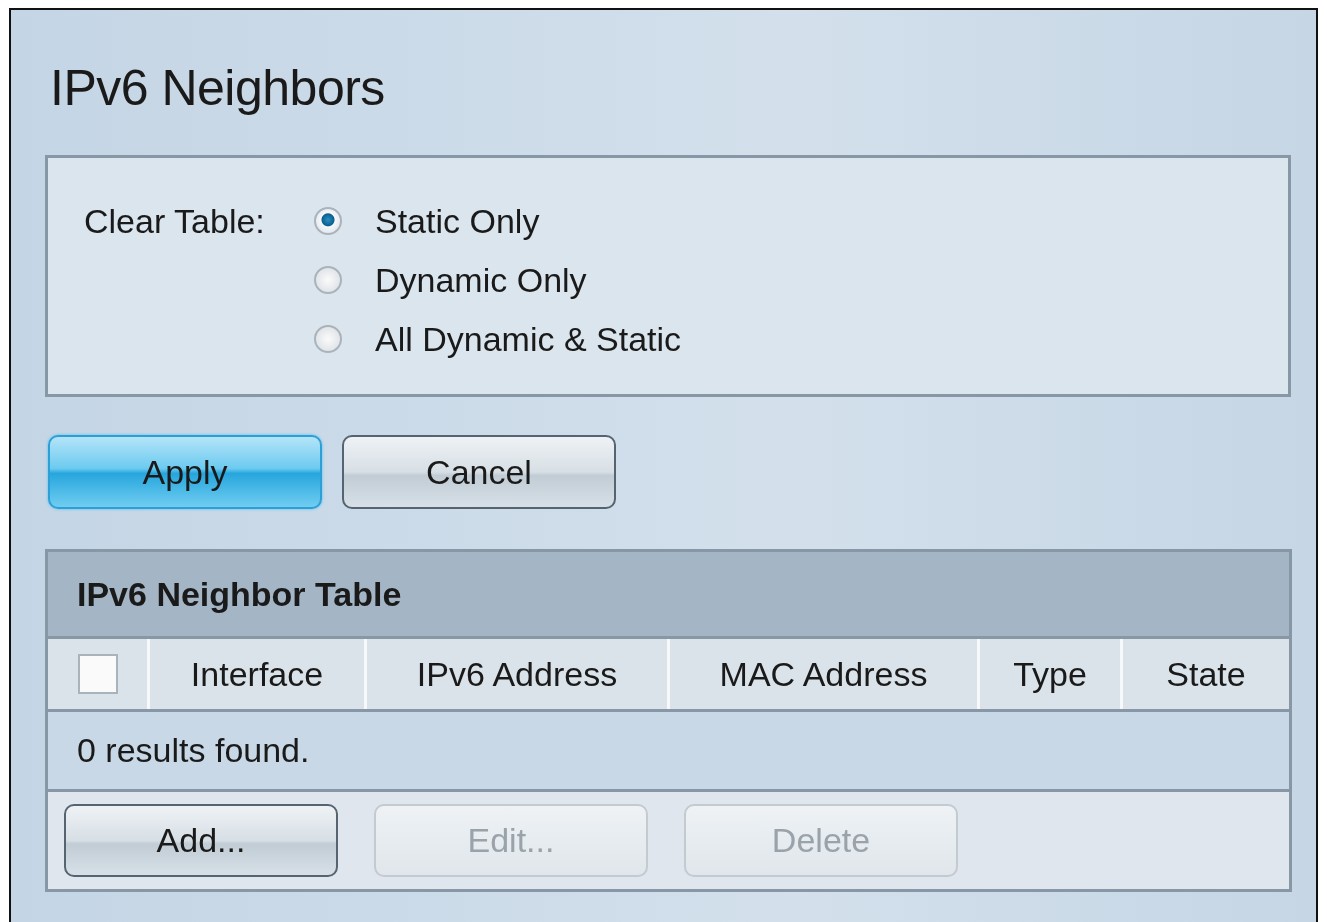 The image size is (1327, 922). What do you see at coordinates (217, 88) in the screenshot?
I see `page-title: IPv6 Neighbors` at bounding box center [217, 88].